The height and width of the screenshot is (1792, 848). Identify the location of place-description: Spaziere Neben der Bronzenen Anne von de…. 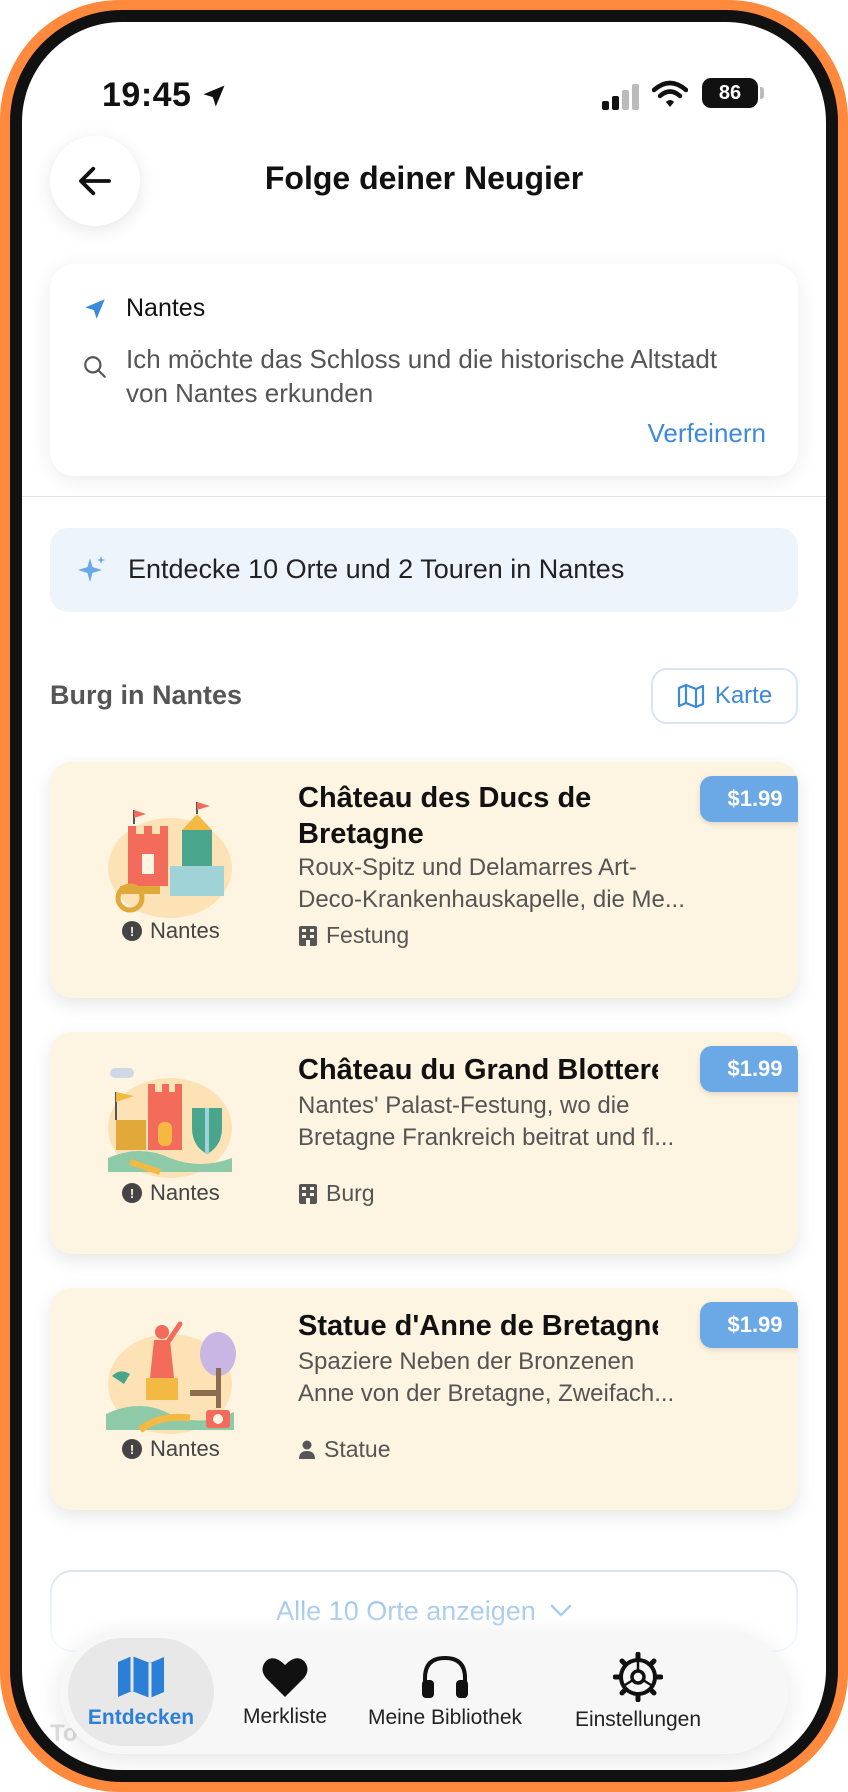
(528, 1378).